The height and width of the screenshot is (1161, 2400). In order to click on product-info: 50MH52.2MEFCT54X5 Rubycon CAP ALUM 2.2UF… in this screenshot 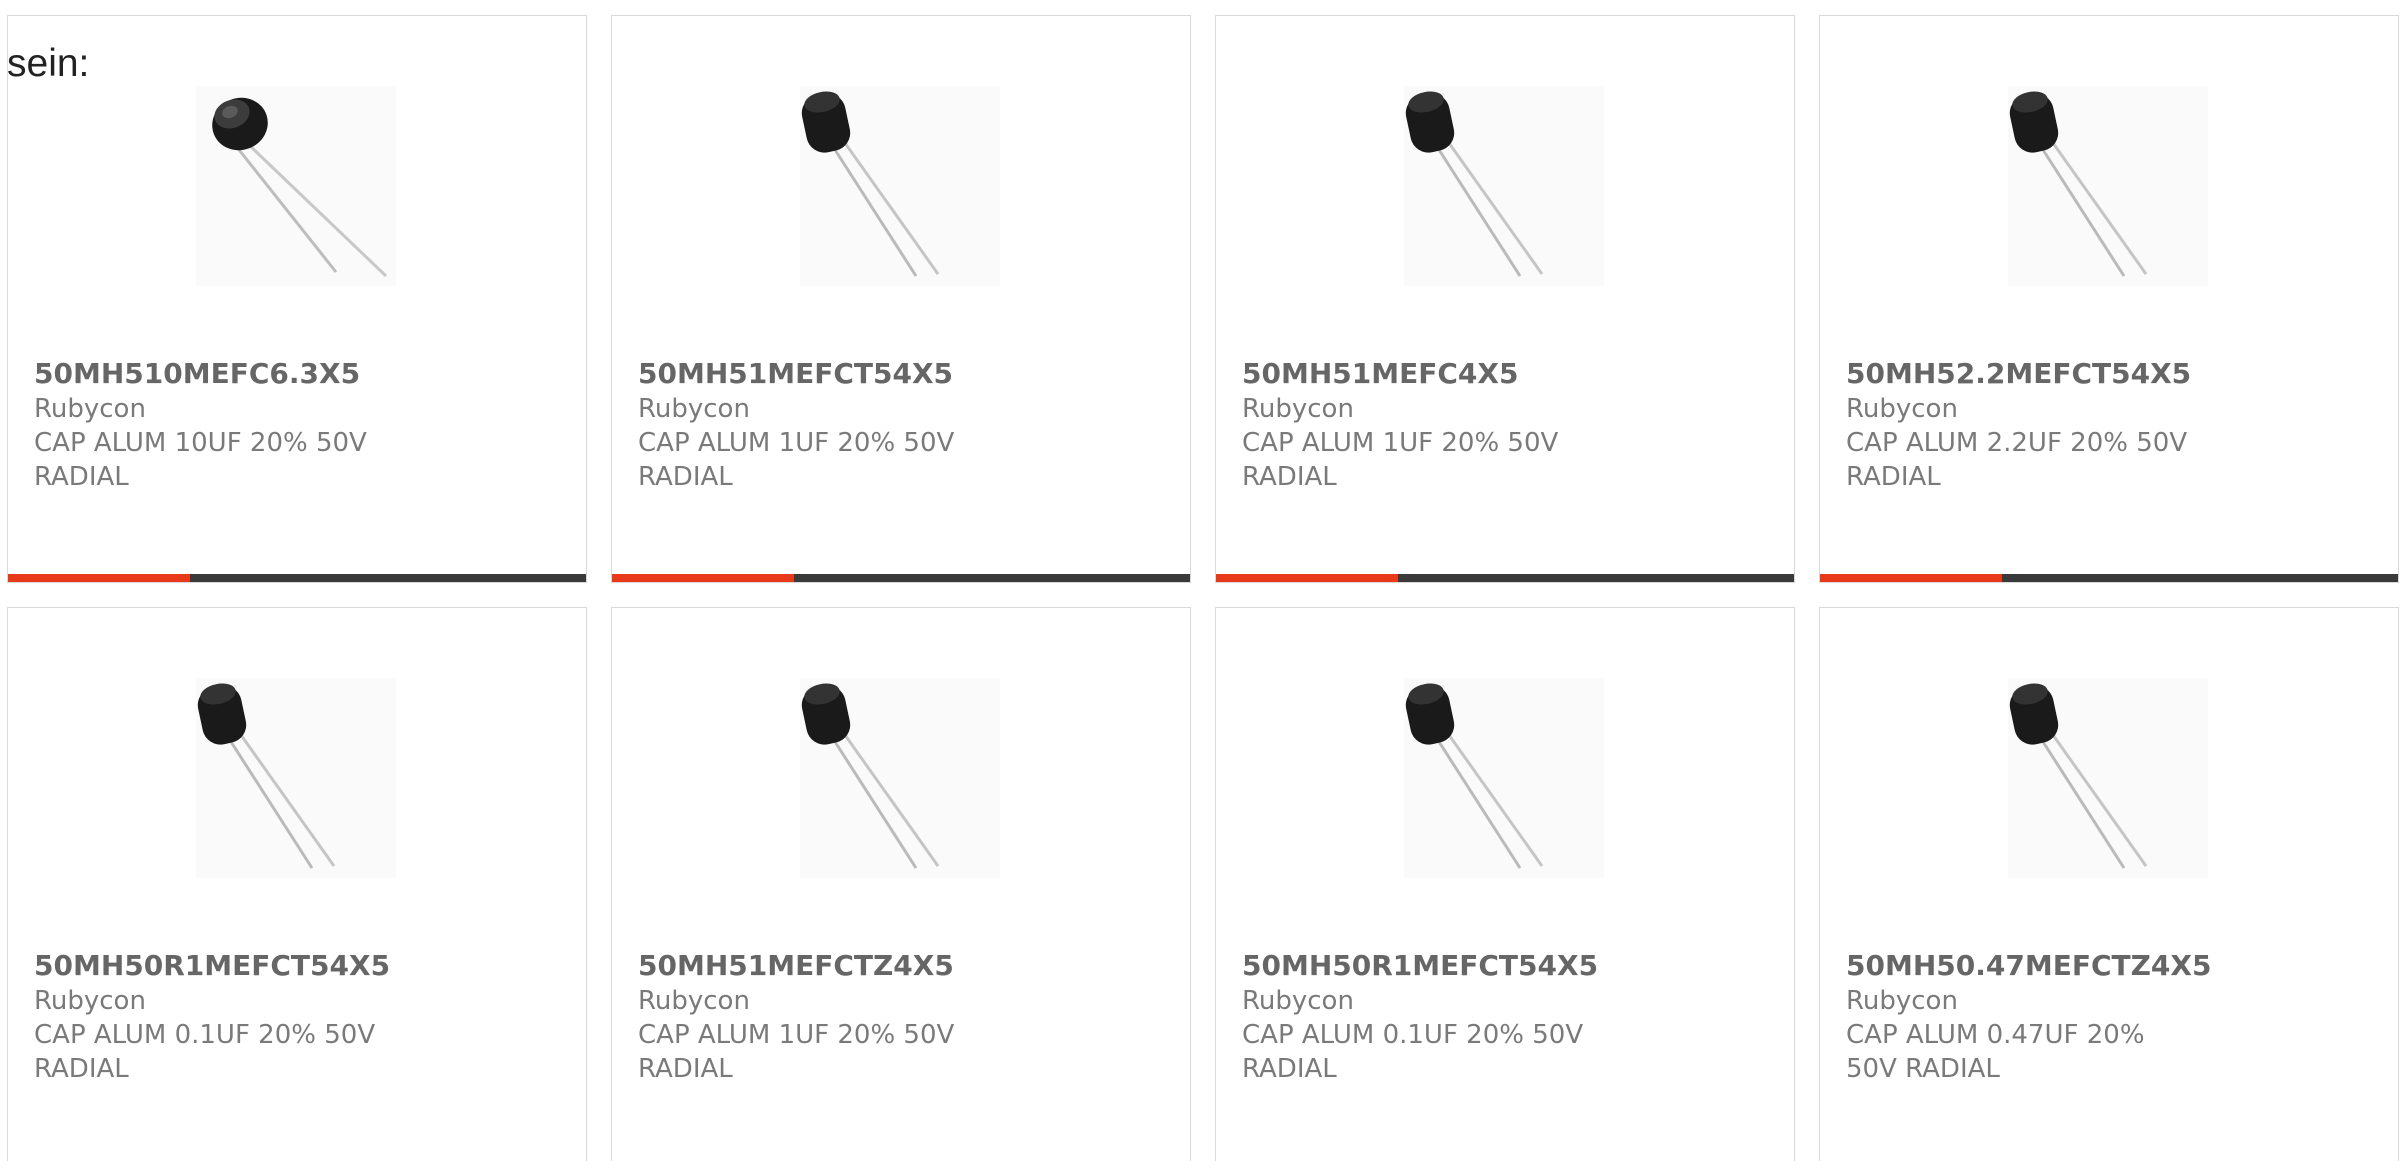, I will do `click(2021, 425)`.